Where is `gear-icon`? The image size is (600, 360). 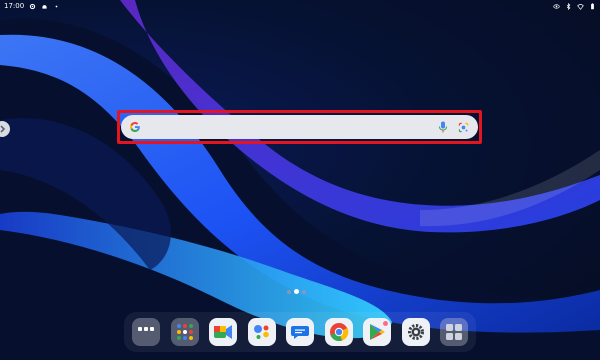
gear-icon is located at coordinates (33, 6).